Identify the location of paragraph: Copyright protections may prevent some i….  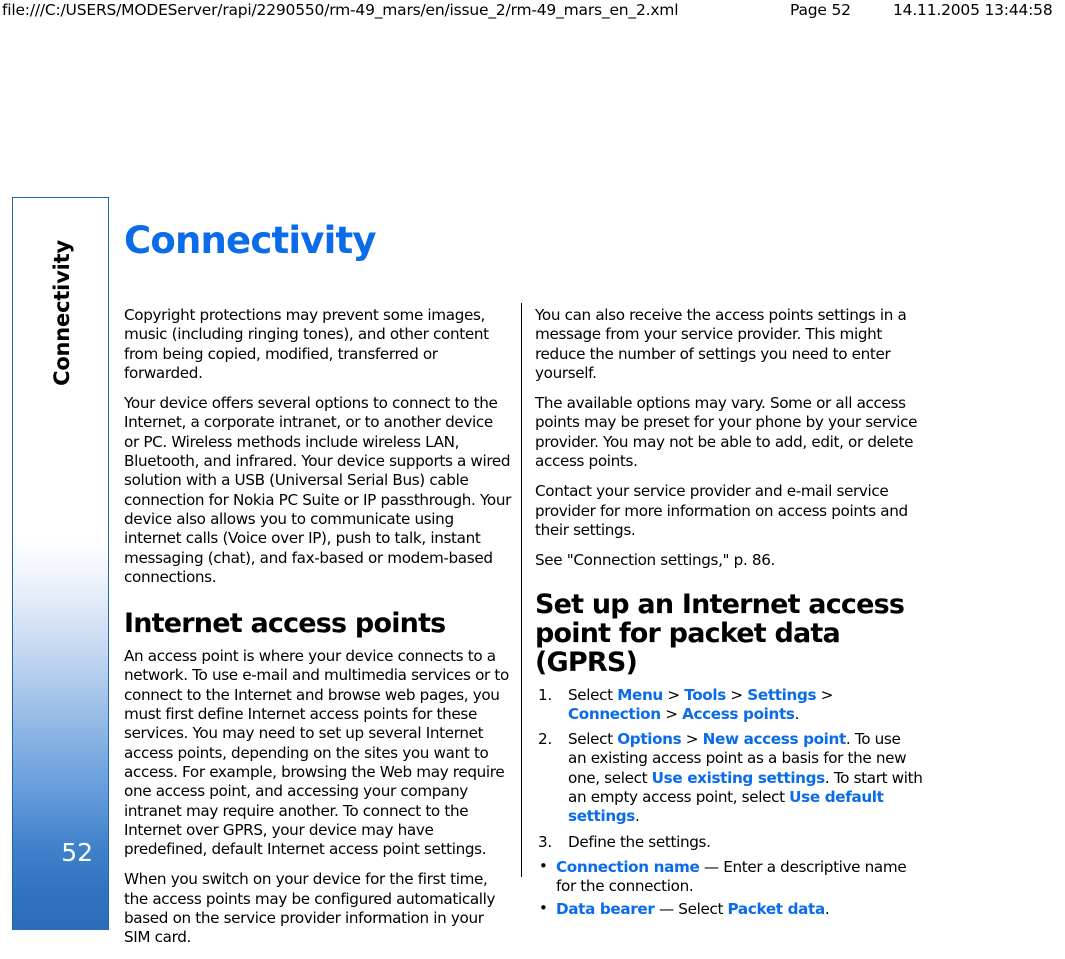
(306, 344).